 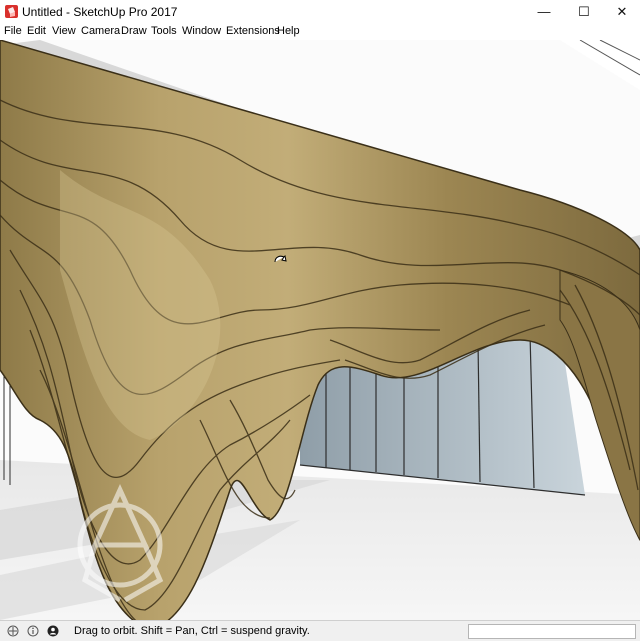 What do you see at coordinates (544, 11) in the screenshot?
I see `minimize-button: —` at bounding box center [544, 11].